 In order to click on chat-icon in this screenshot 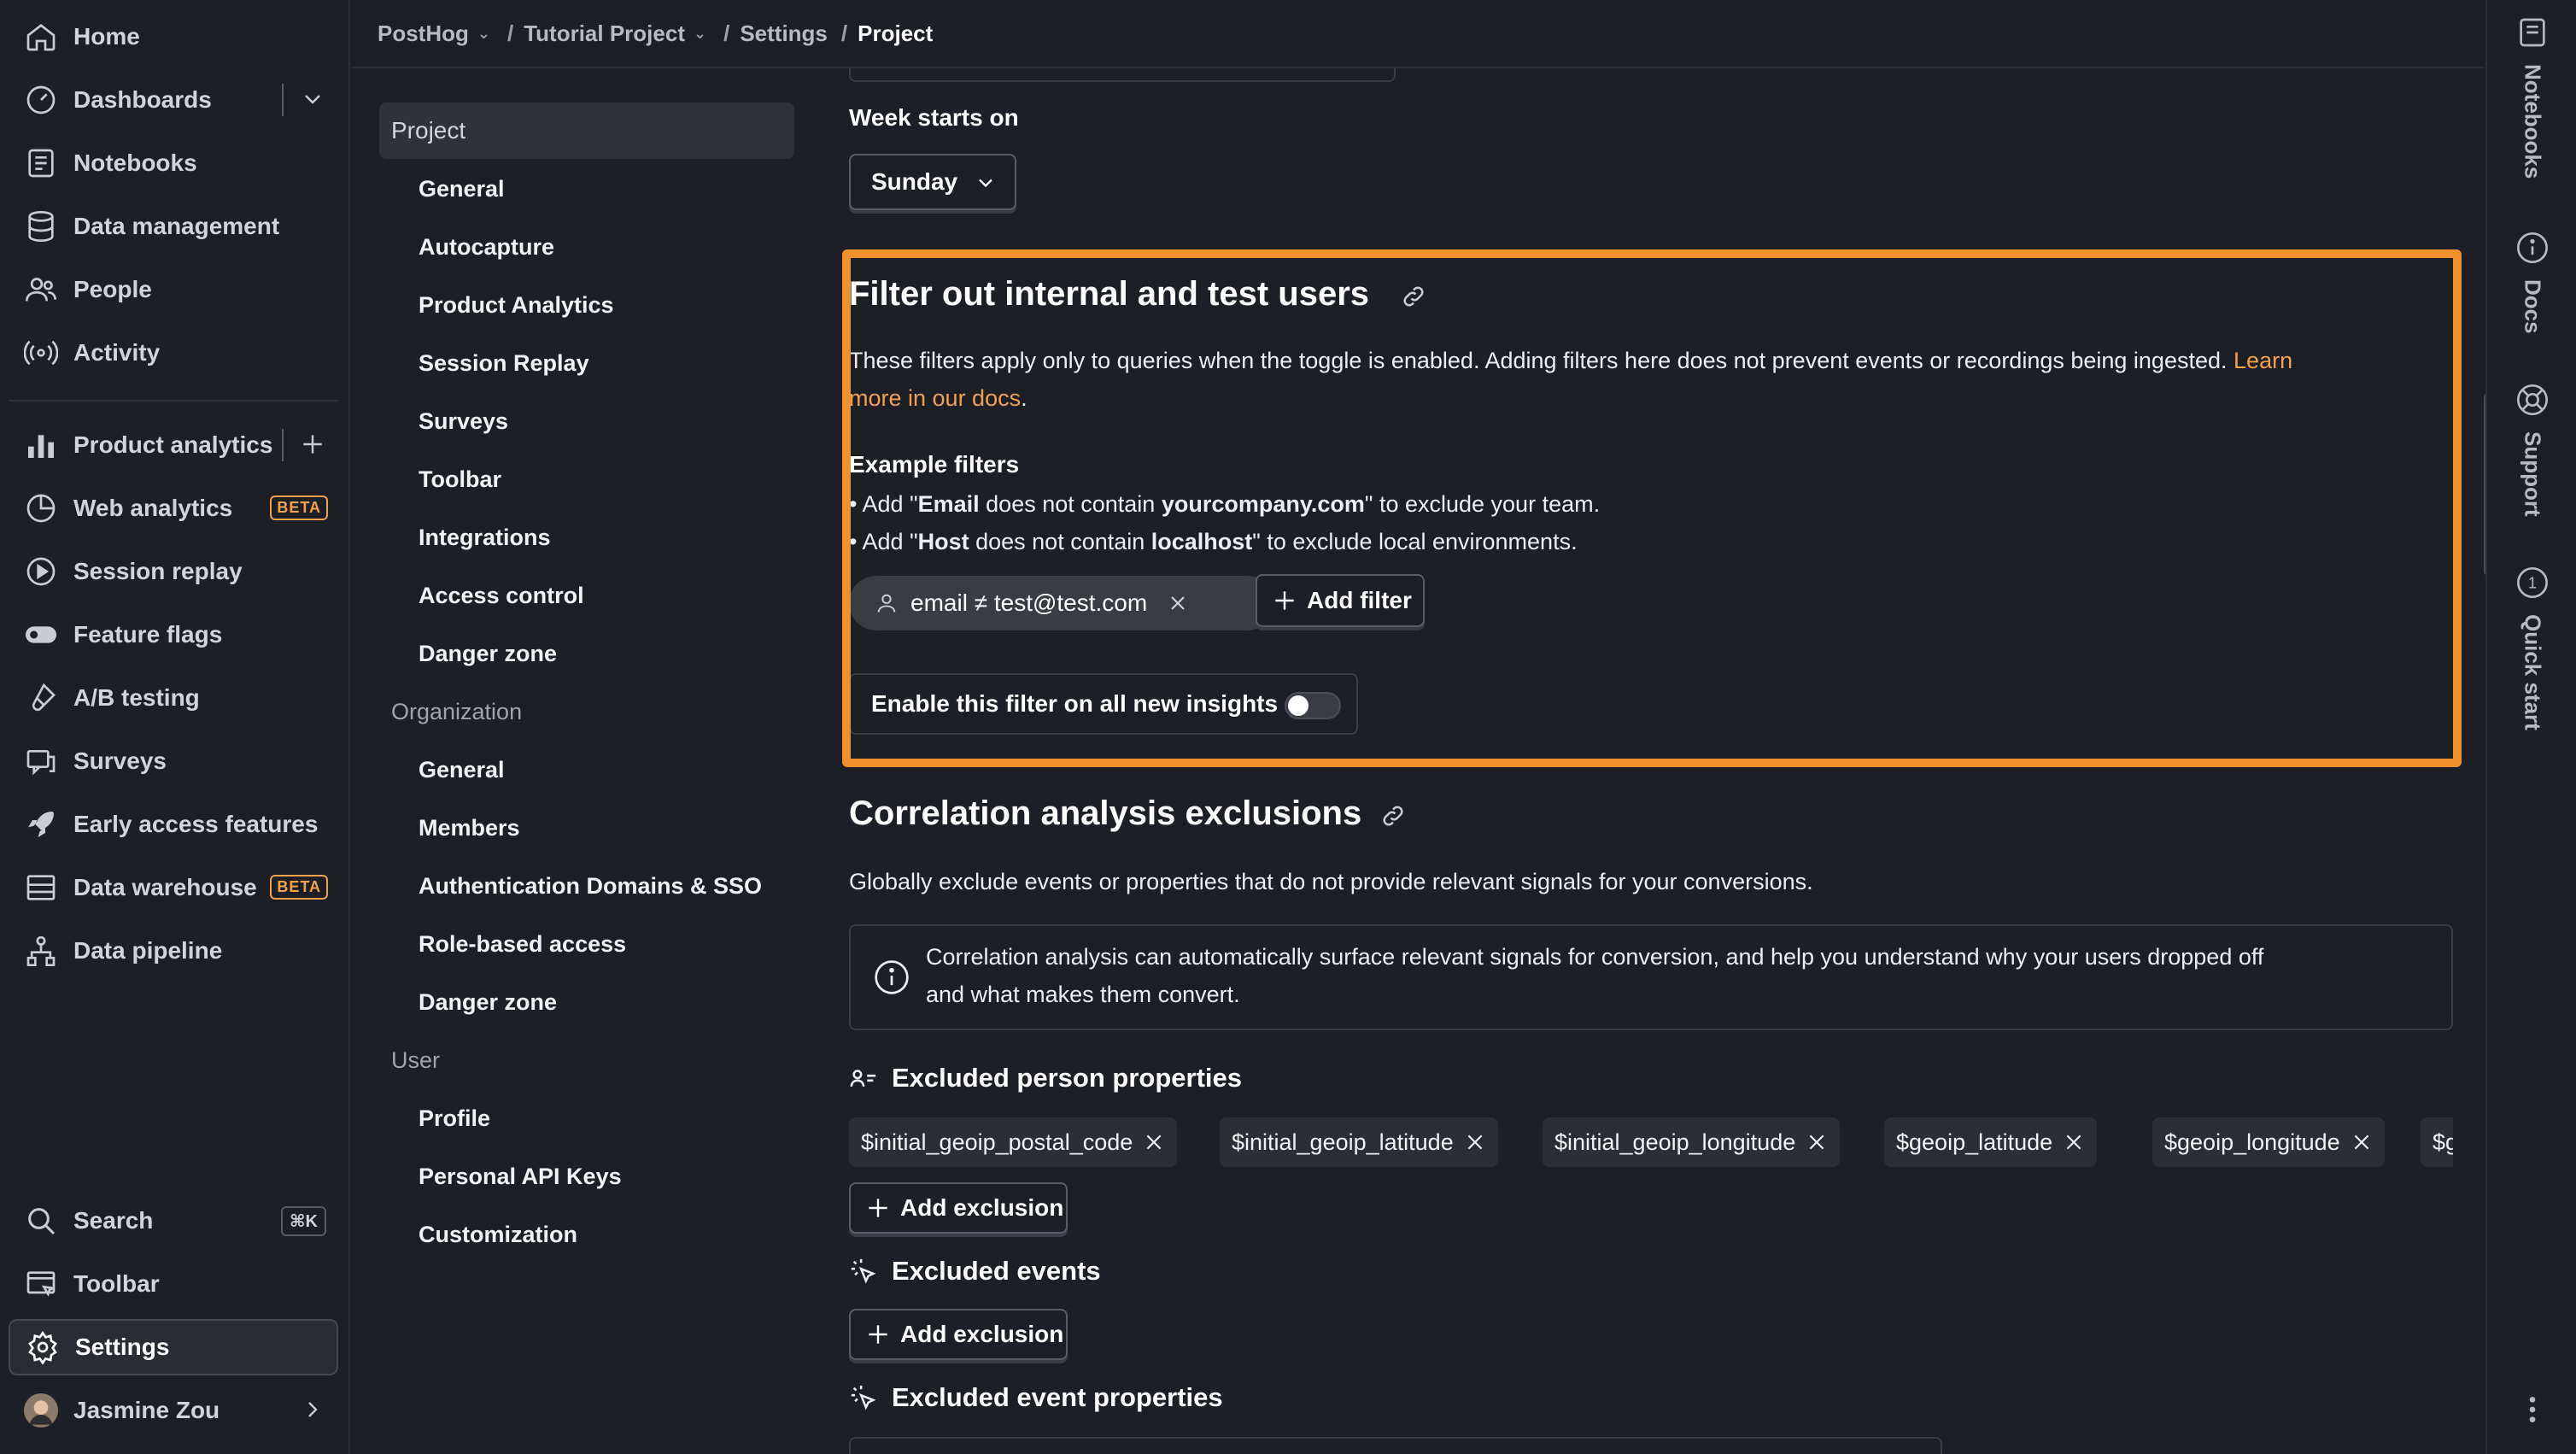, I will do `click(41, 761)`.